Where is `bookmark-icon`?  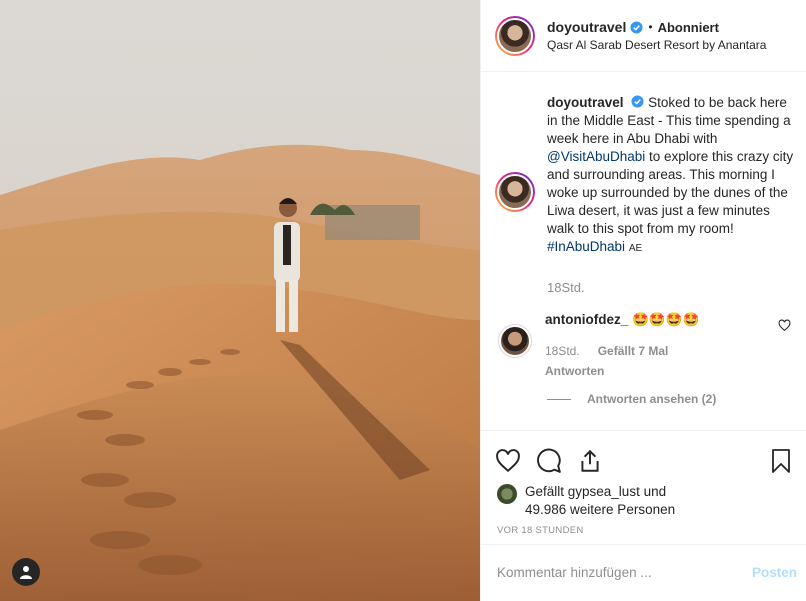 bookmark-icon is located at coordinates (781, 461).